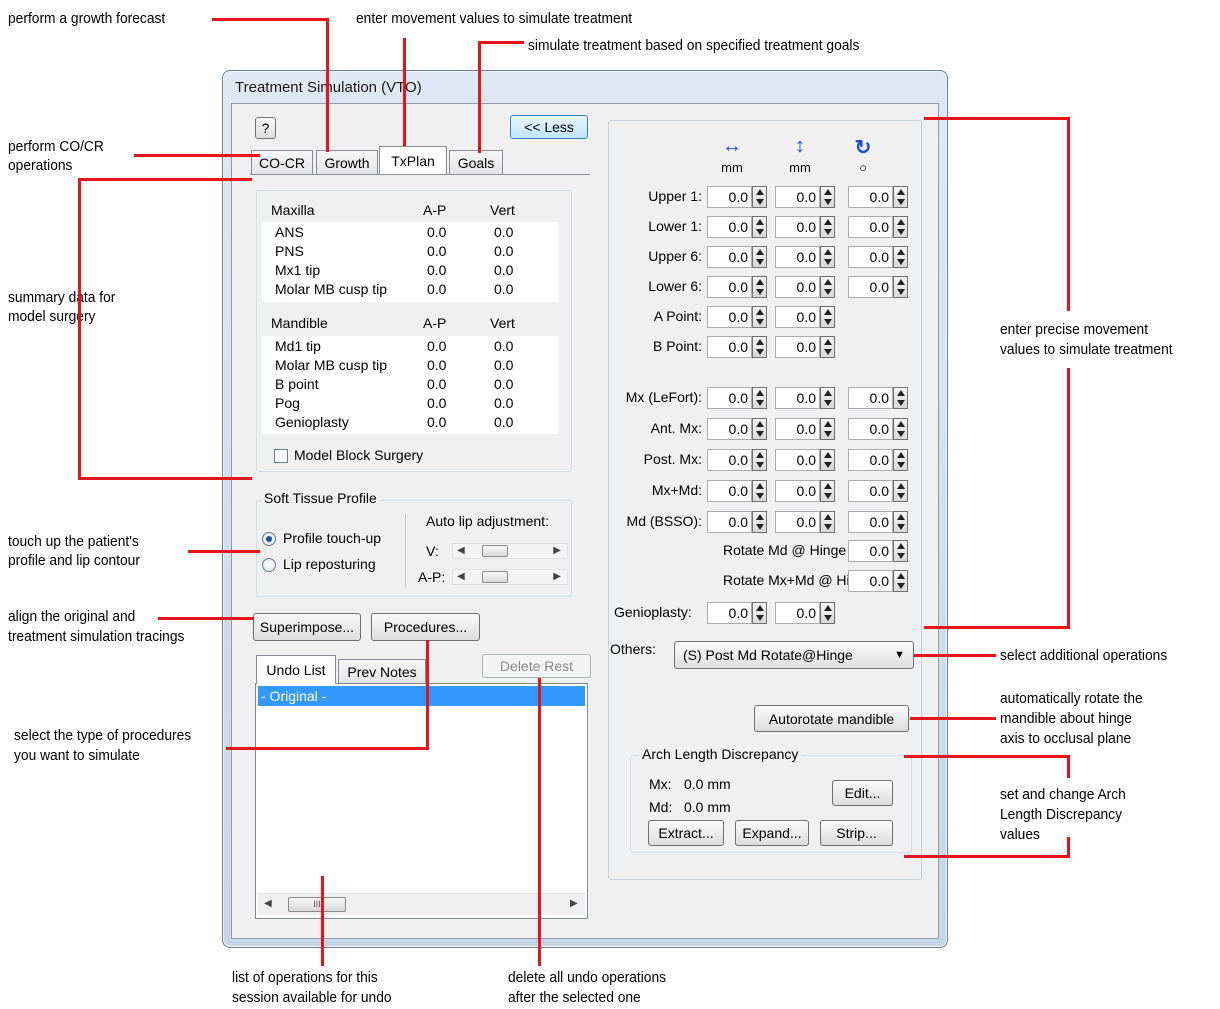  What do you see at coordinates (296, 669) in the screenshot?
I see `tab-undo-list: Undo List` at bounding box center [296, 669].